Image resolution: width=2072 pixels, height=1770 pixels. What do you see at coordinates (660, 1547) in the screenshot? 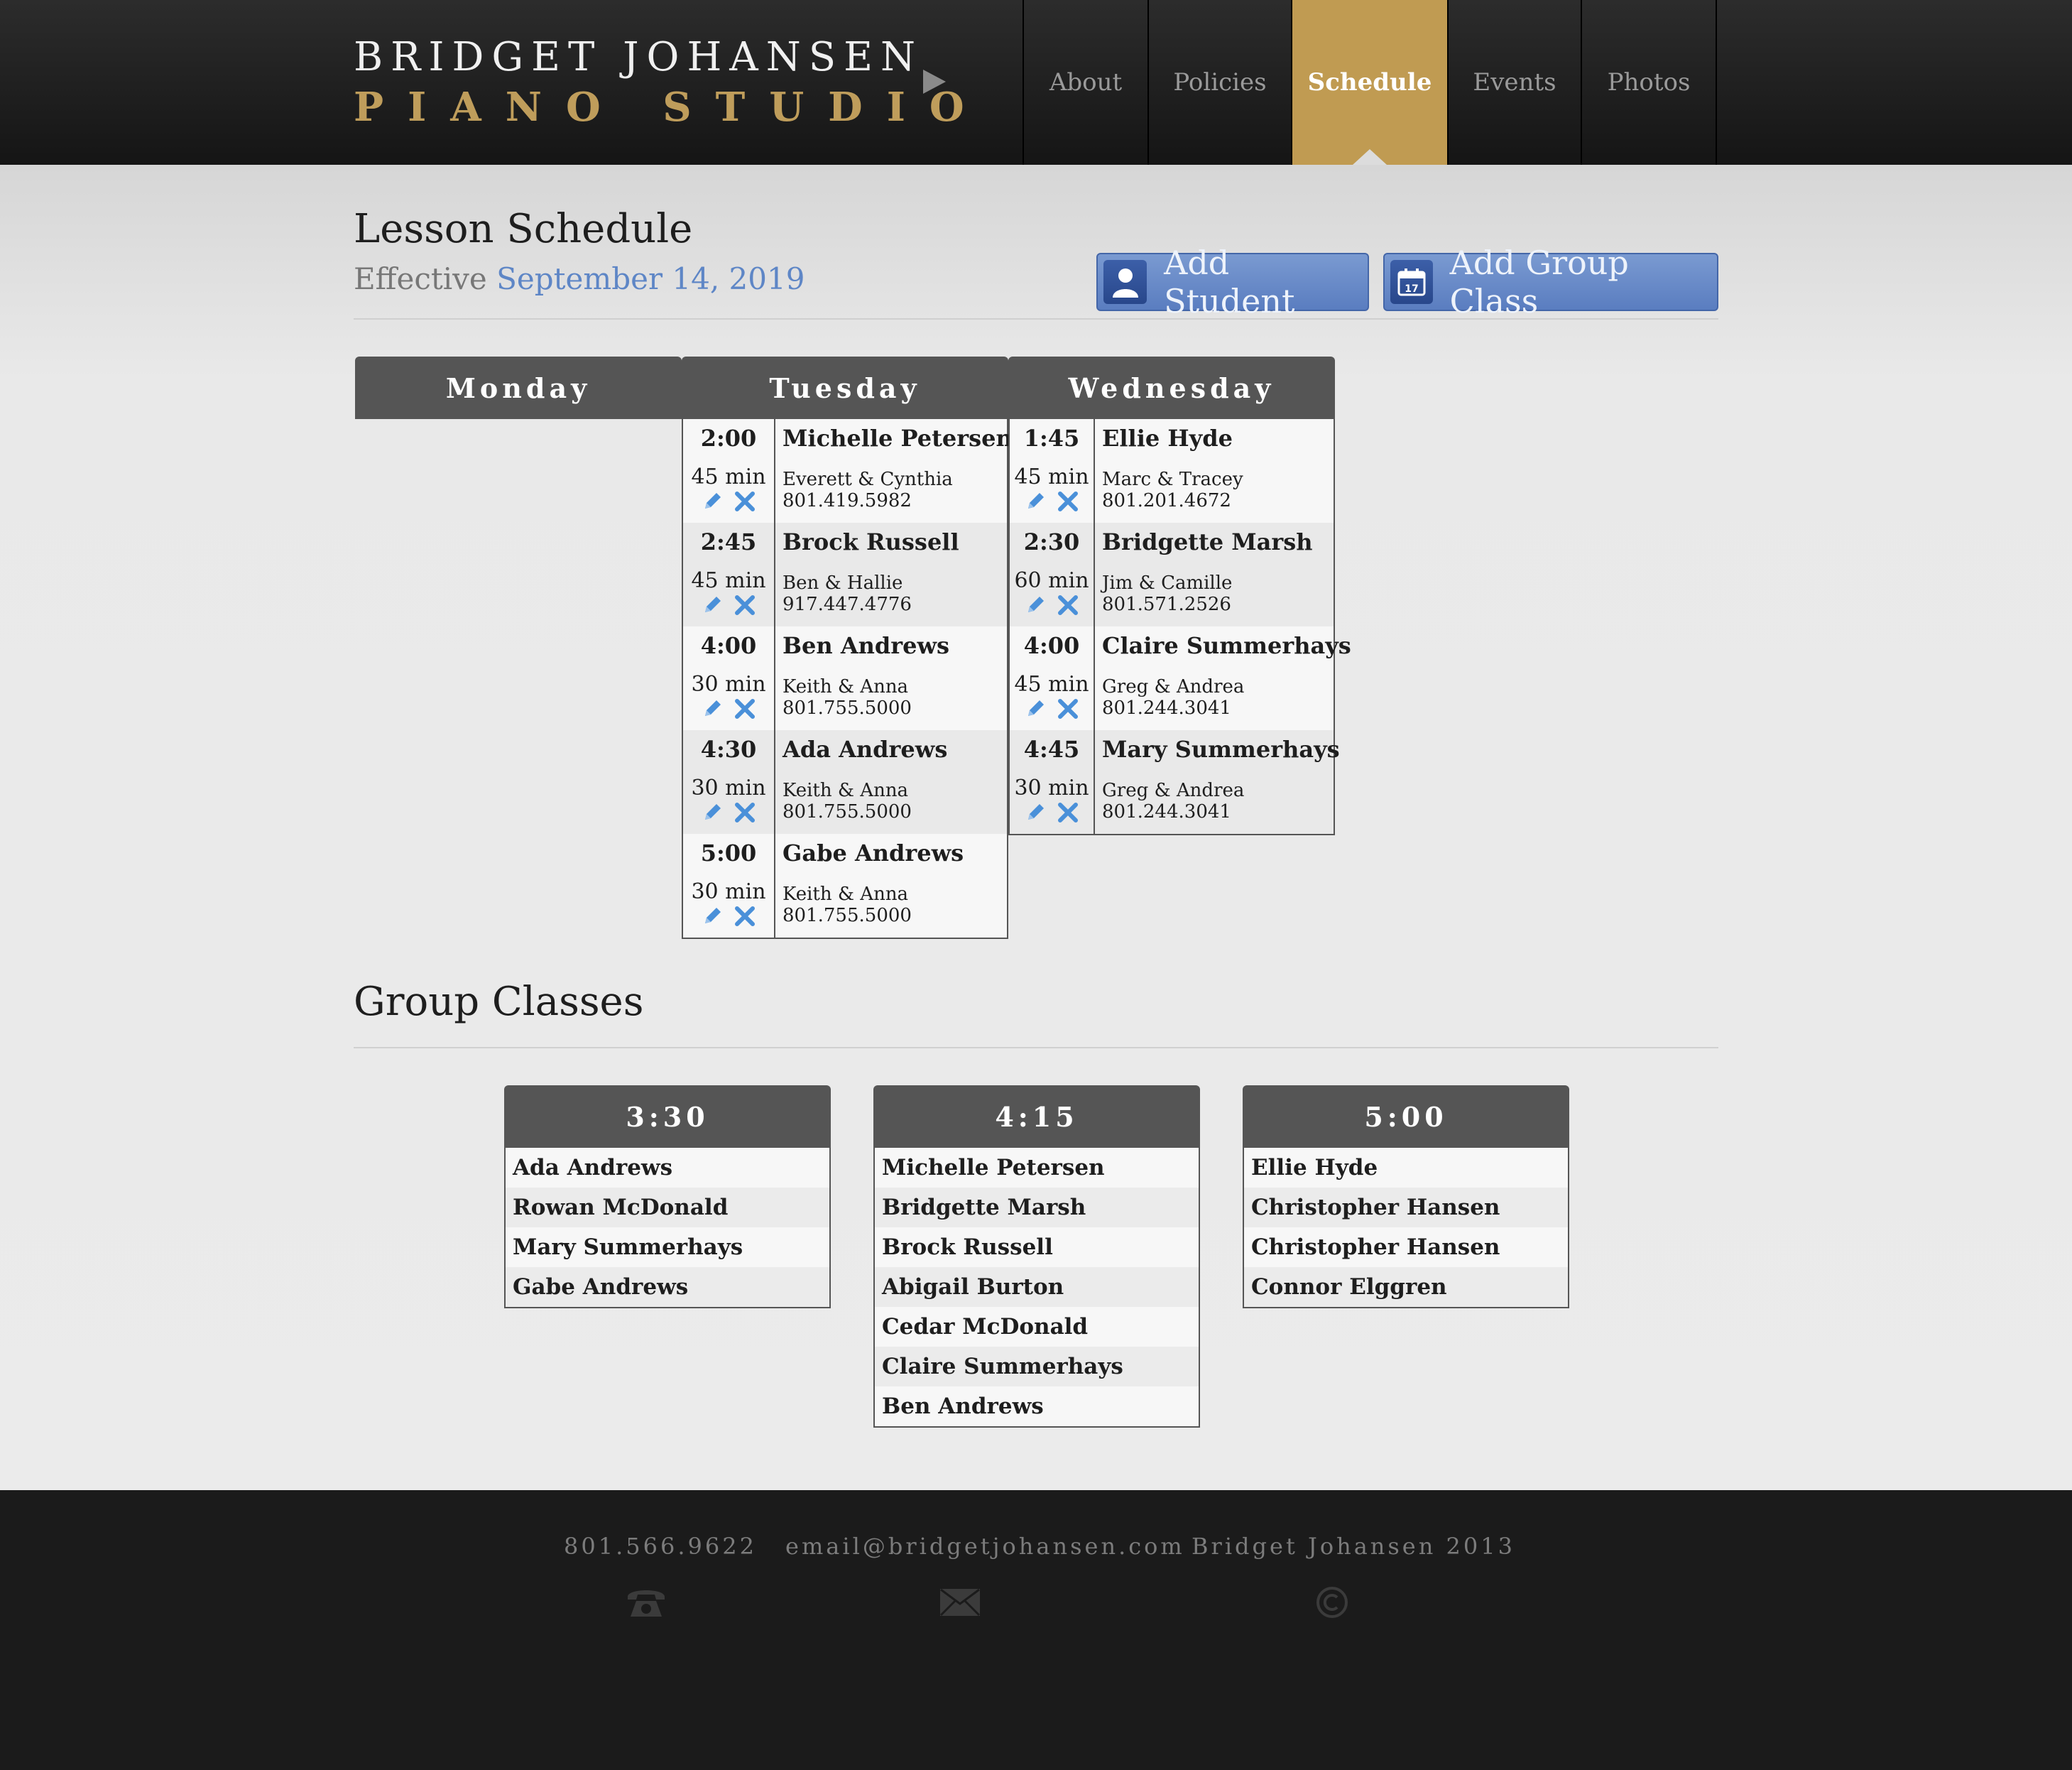
I see `footer-phone: 801.566.9622` at bounding box center [660, 1547].